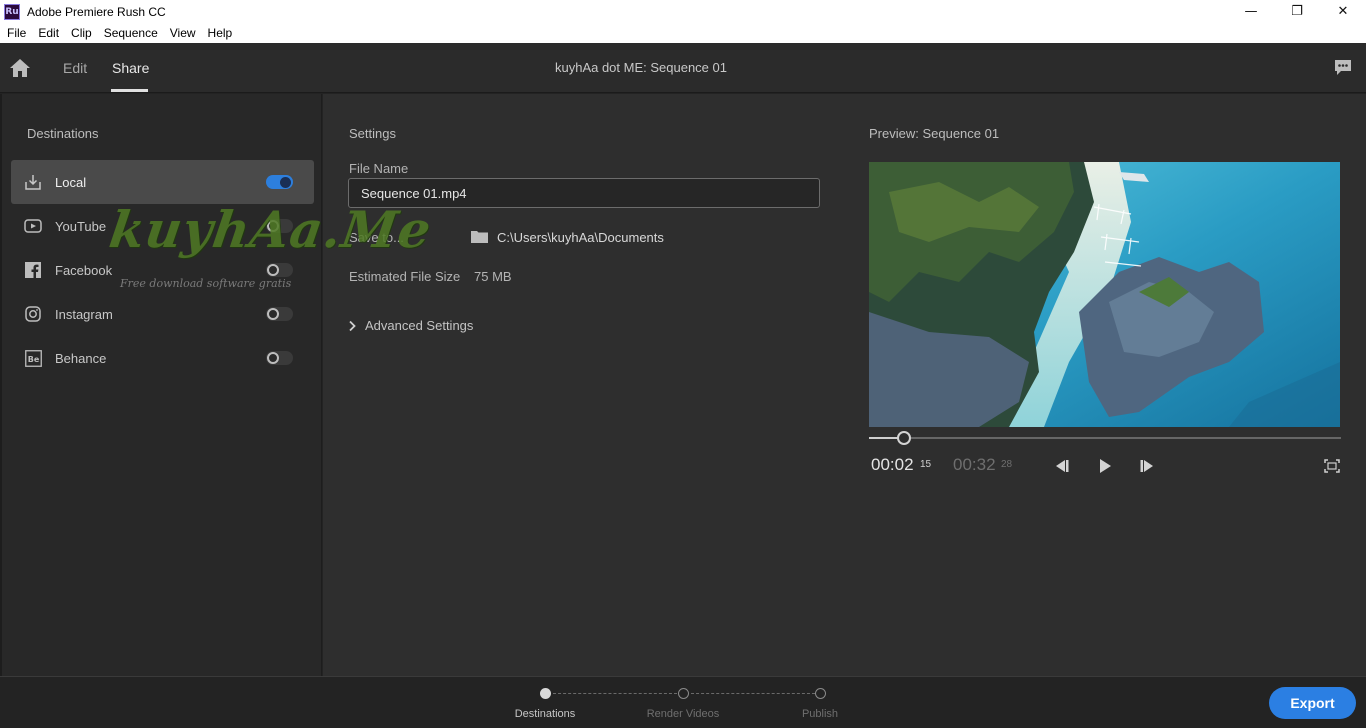 The height and width of the screenshot is (728, 1366). Describe the element at coordinates (270, 229) in the screenshot. I see `watermark-text: kuyhAa.Me` at that location.